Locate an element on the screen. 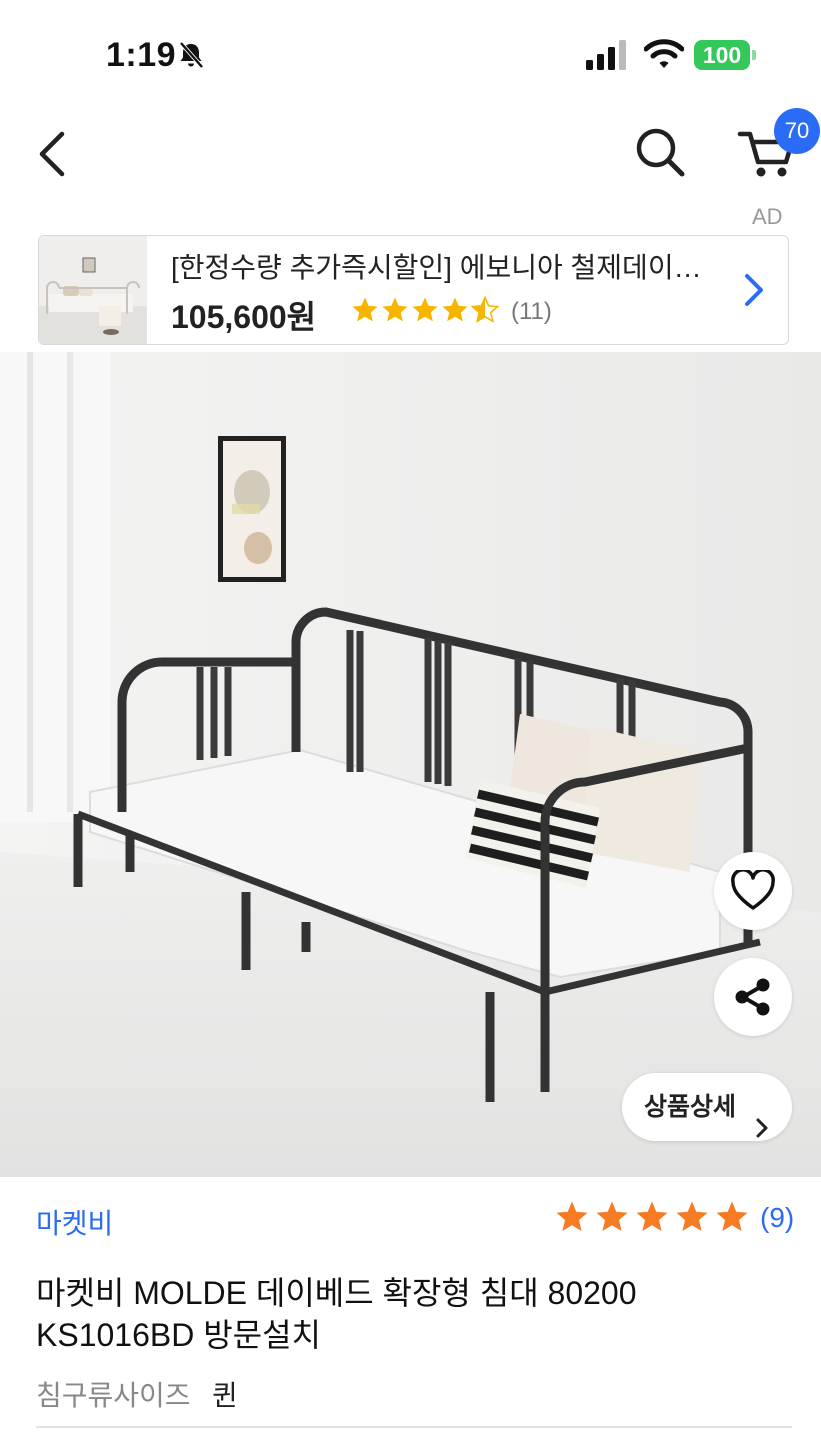  status-bar: 1:19 100 is located at coordinates (410, 55).